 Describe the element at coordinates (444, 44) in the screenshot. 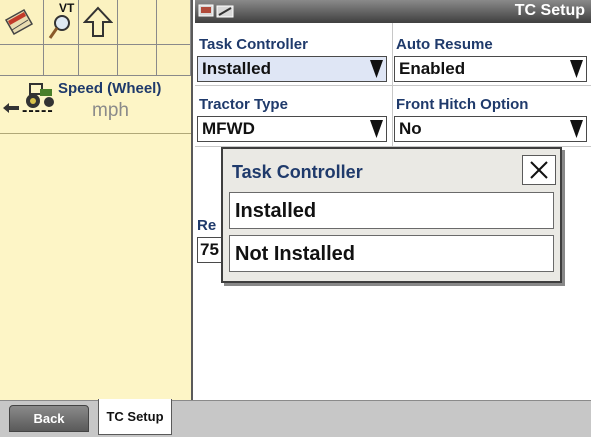

I see `auto-resume-label: Auto Resume` at that location.